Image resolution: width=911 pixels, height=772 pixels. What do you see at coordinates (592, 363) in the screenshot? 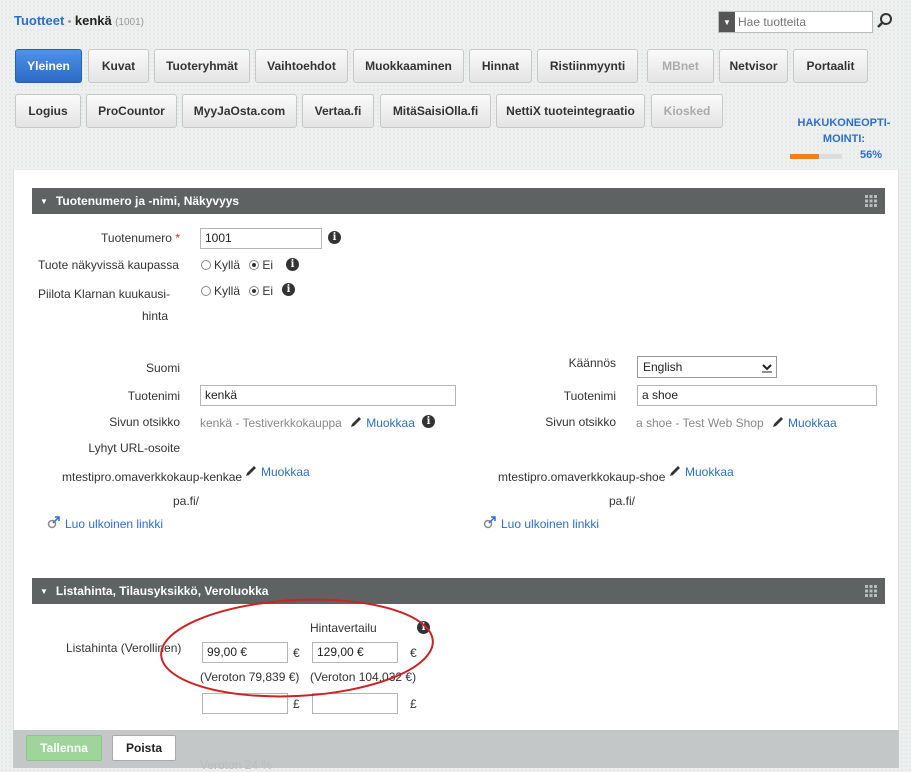
I see `translation-label: Käännös` at bounding box center [592, 363].